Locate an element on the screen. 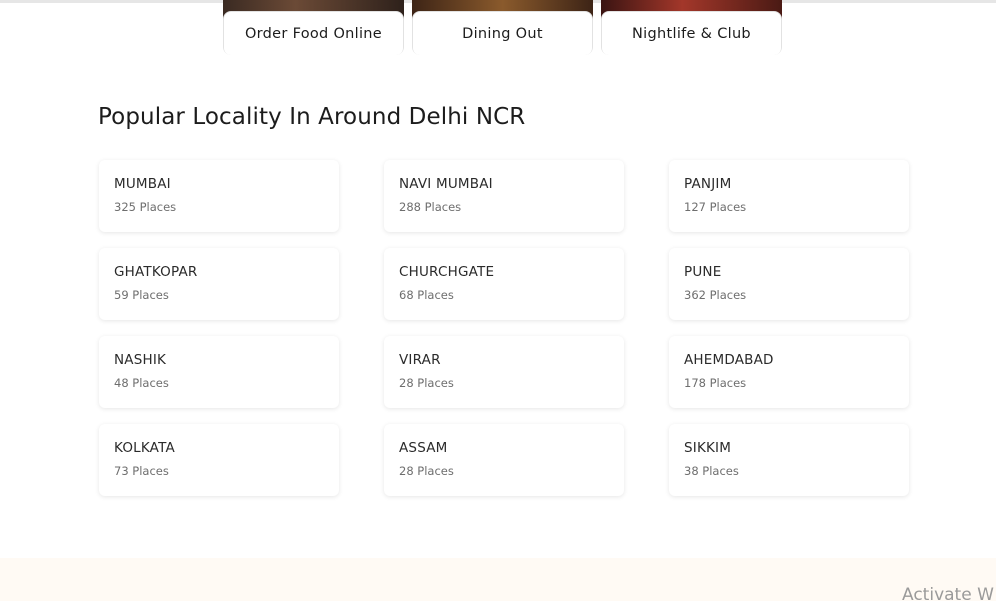 The width and height of the screenshot is (996, 605). category-card-nightlife: Nightlife & Club is located at coordinates (691, 27).